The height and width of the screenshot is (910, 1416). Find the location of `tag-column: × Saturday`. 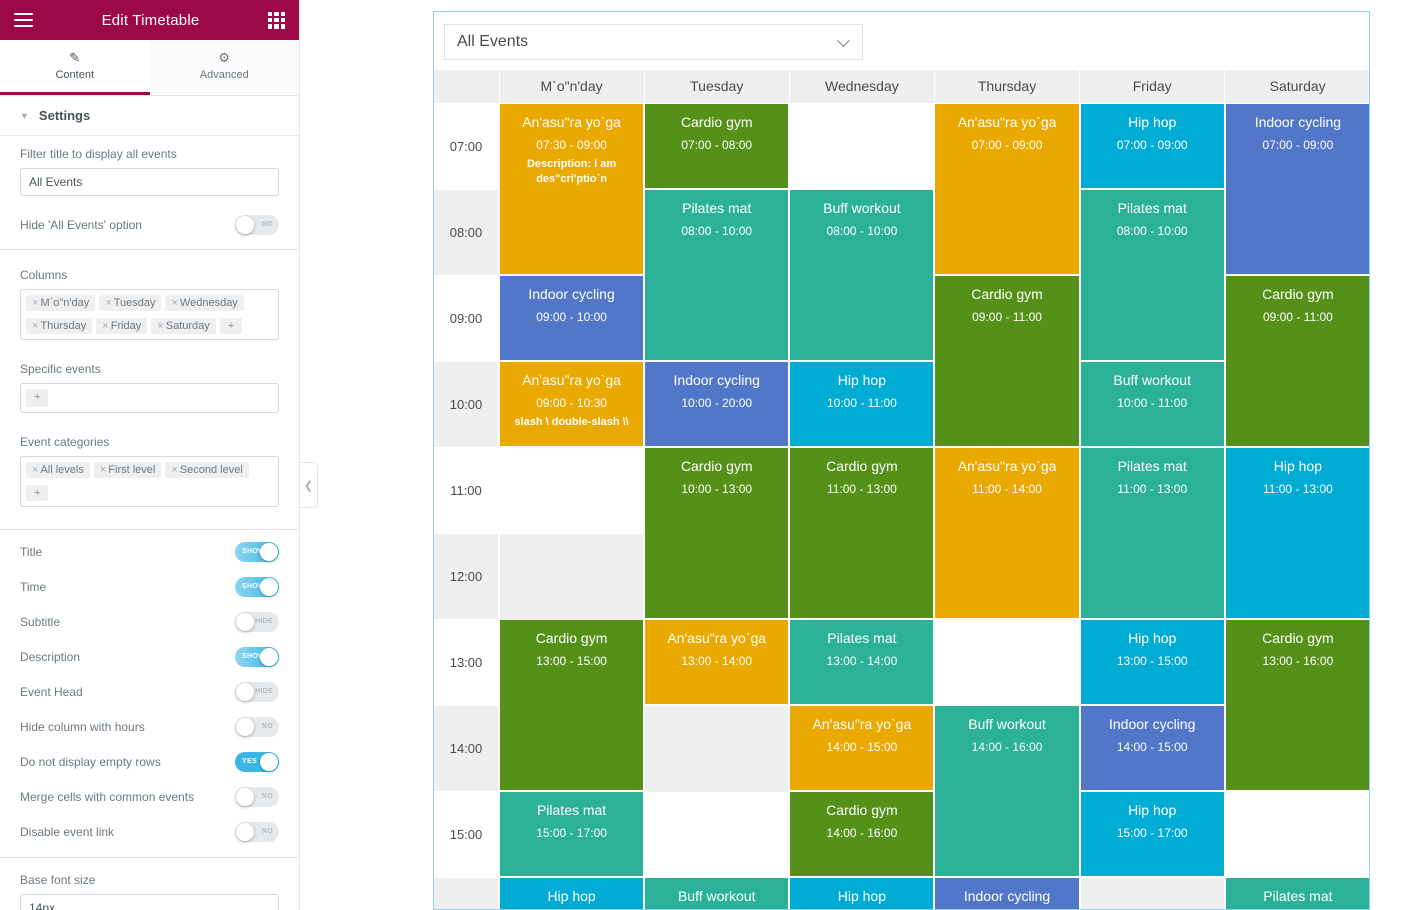

tag-column: × Saturday is located at coordinates (183, 326).